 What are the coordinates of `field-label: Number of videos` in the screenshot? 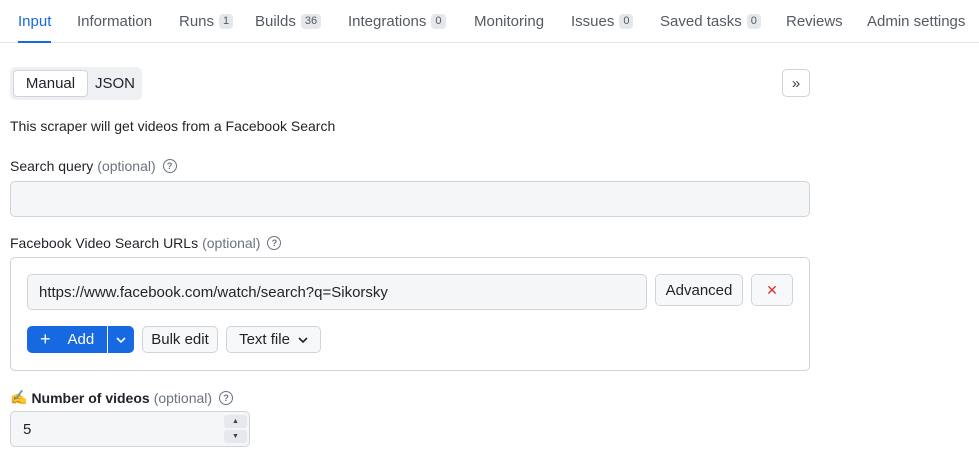 It's located at (90, 397).